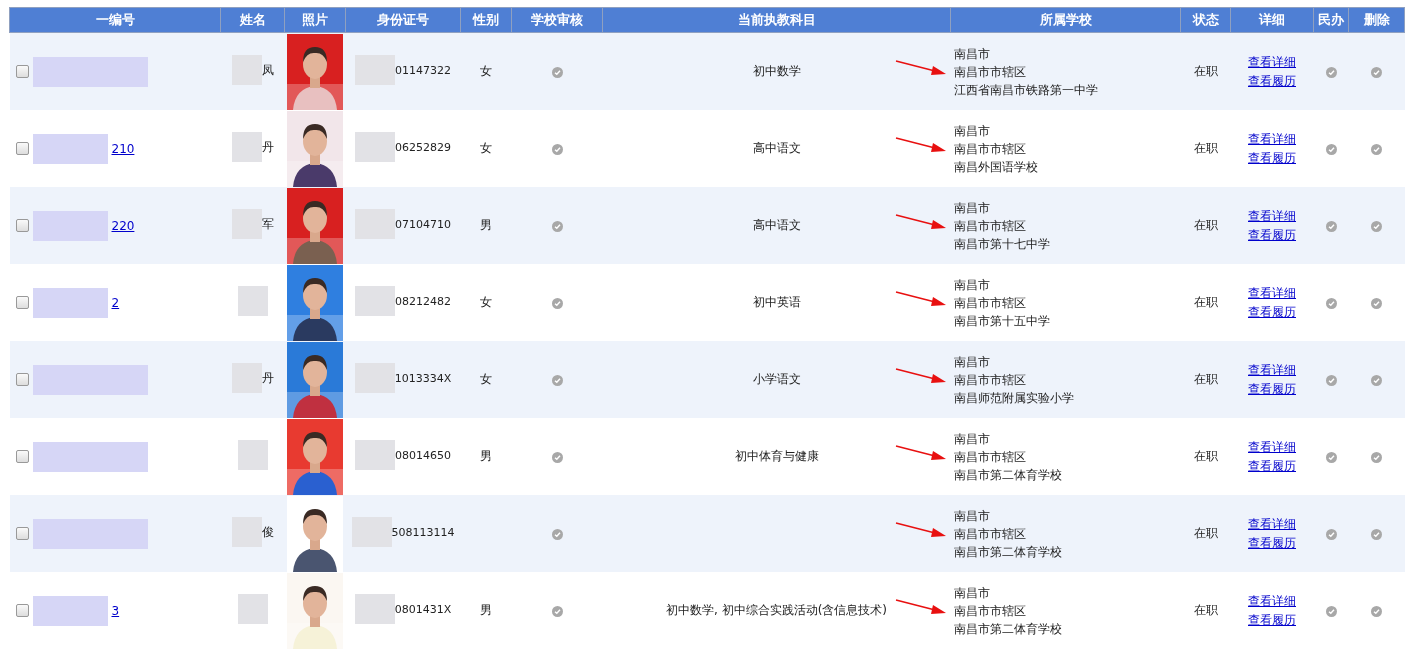 This screenshot has width=1406, height=661. Describe the element at coordinates (776, 379) in the screenshot. I see `subject-text: 小学语文` at that location.